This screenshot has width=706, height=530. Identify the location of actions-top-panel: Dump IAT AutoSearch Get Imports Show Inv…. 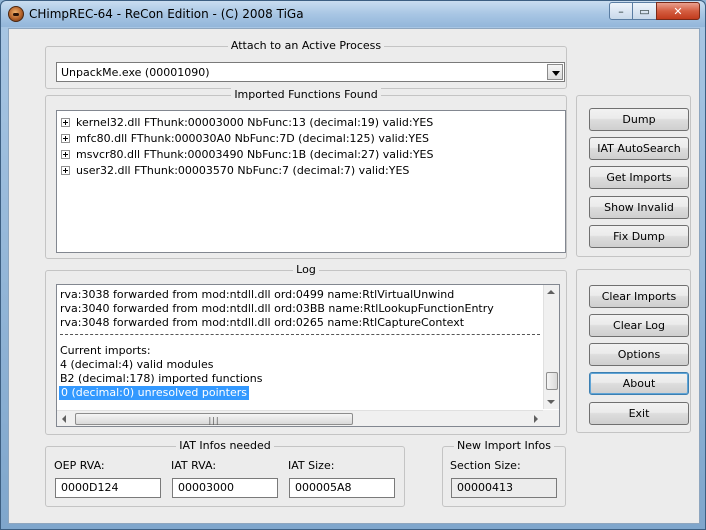
(633, 176).